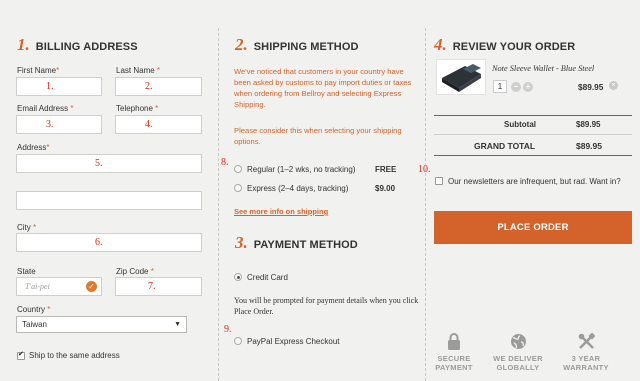 The image size is (640, 381). Describe the element at coordinates (99, 242) in the screenshot. I see `annotation-6: 6.` at that location.